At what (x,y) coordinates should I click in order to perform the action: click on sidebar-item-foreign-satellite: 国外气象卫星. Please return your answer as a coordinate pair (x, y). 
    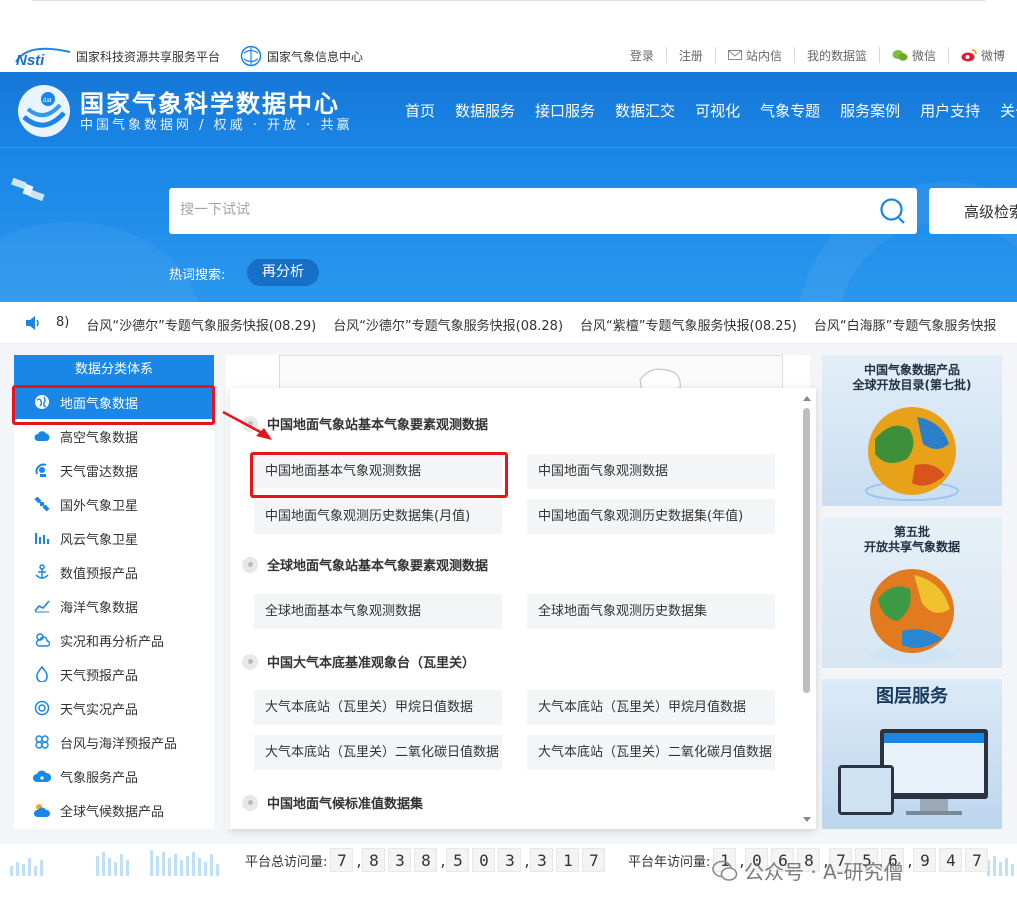
    Looking at the image, I should click on (114, 504).